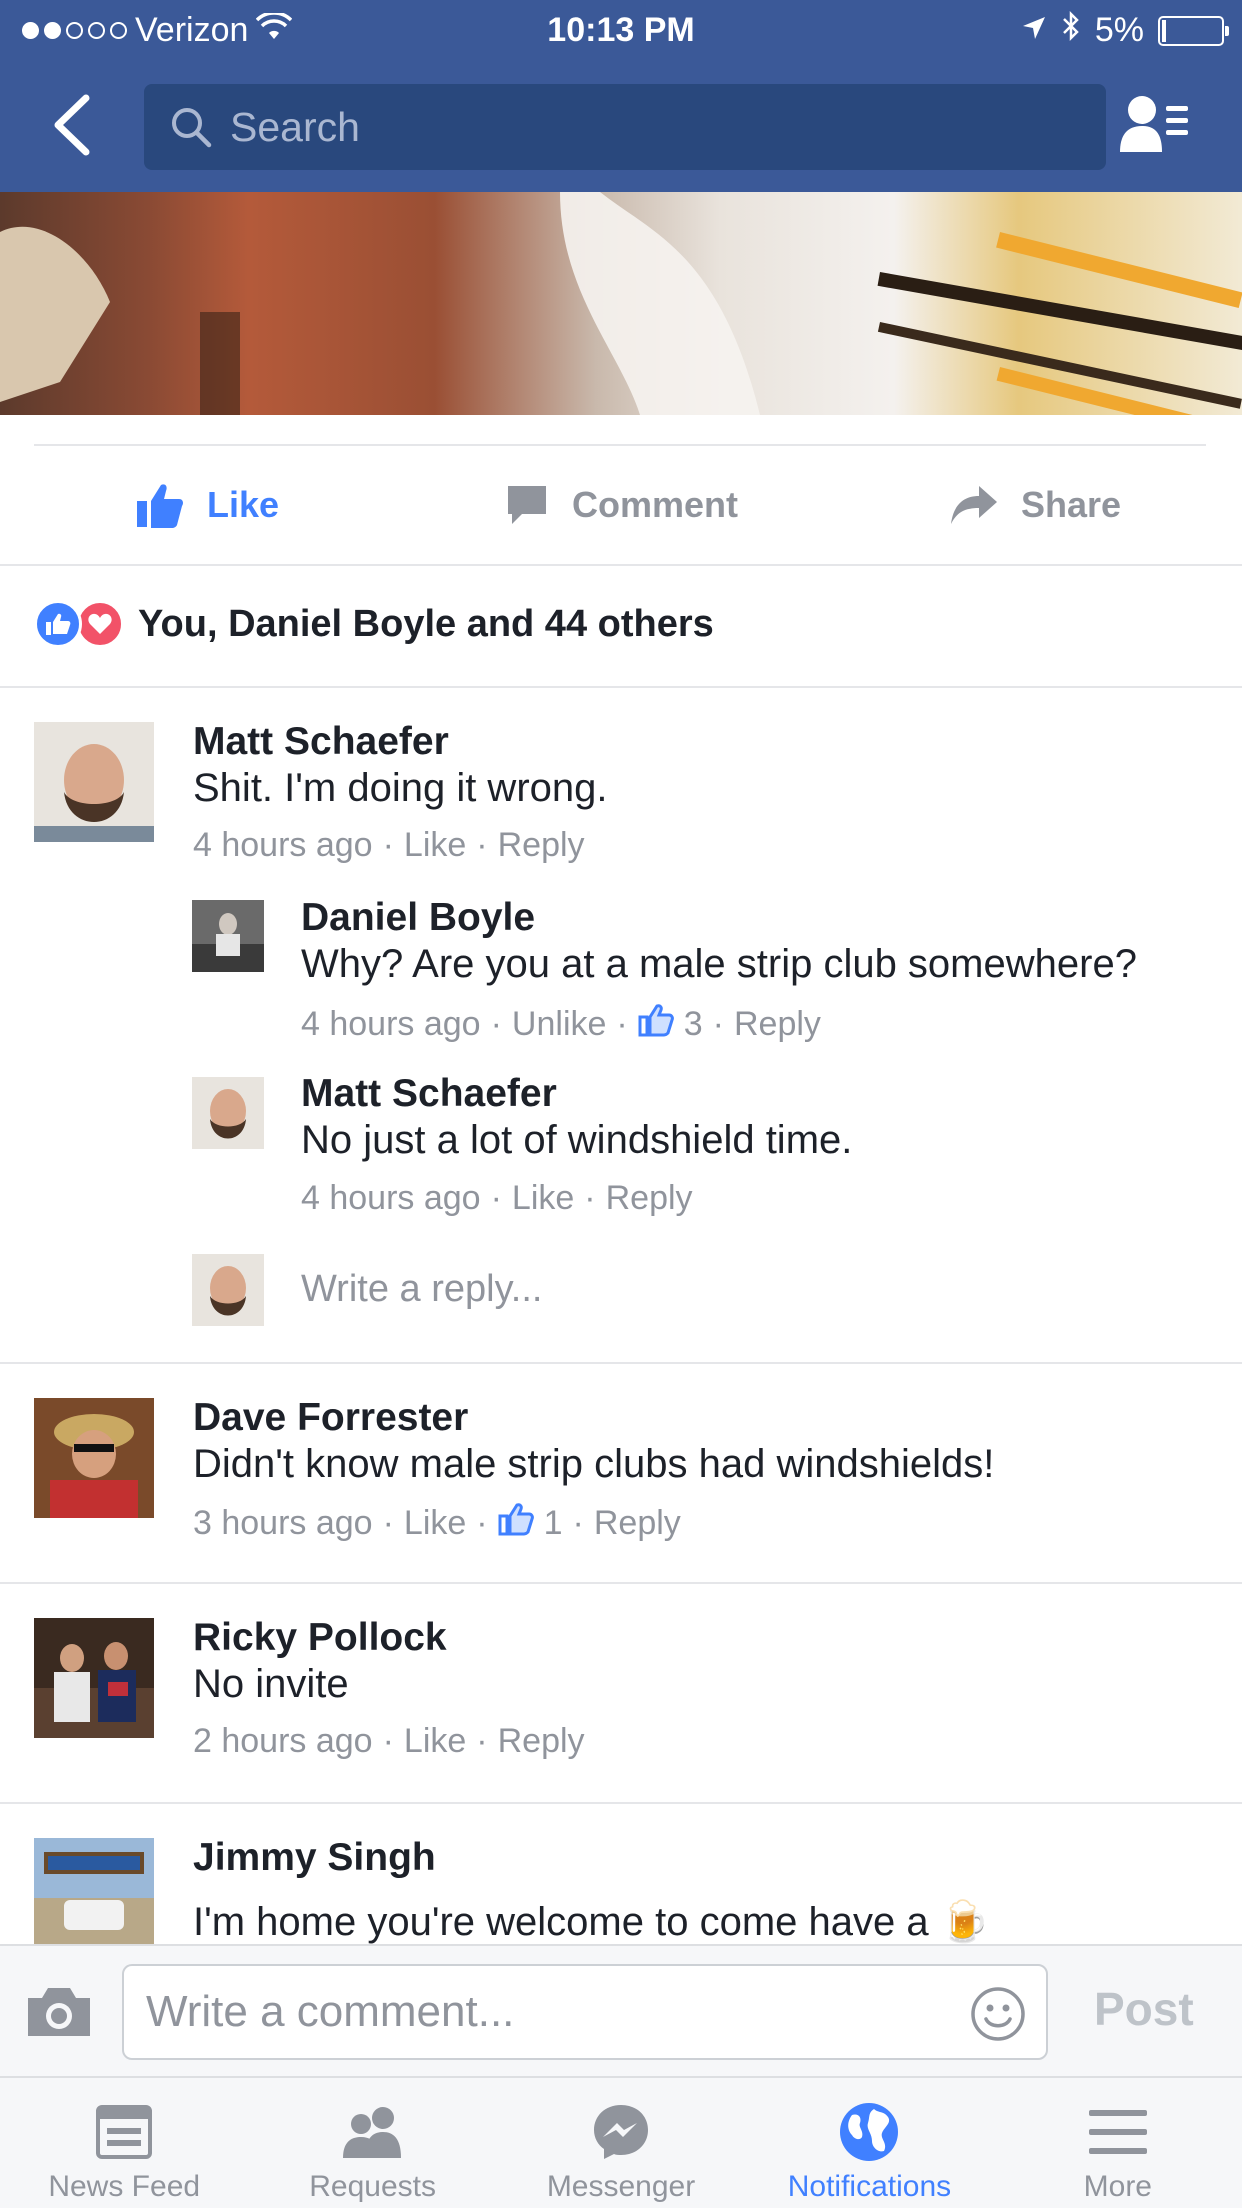  Describe the element at coordinates (1154, 124) in the screenshot. I see `person-list-icon` at that location.